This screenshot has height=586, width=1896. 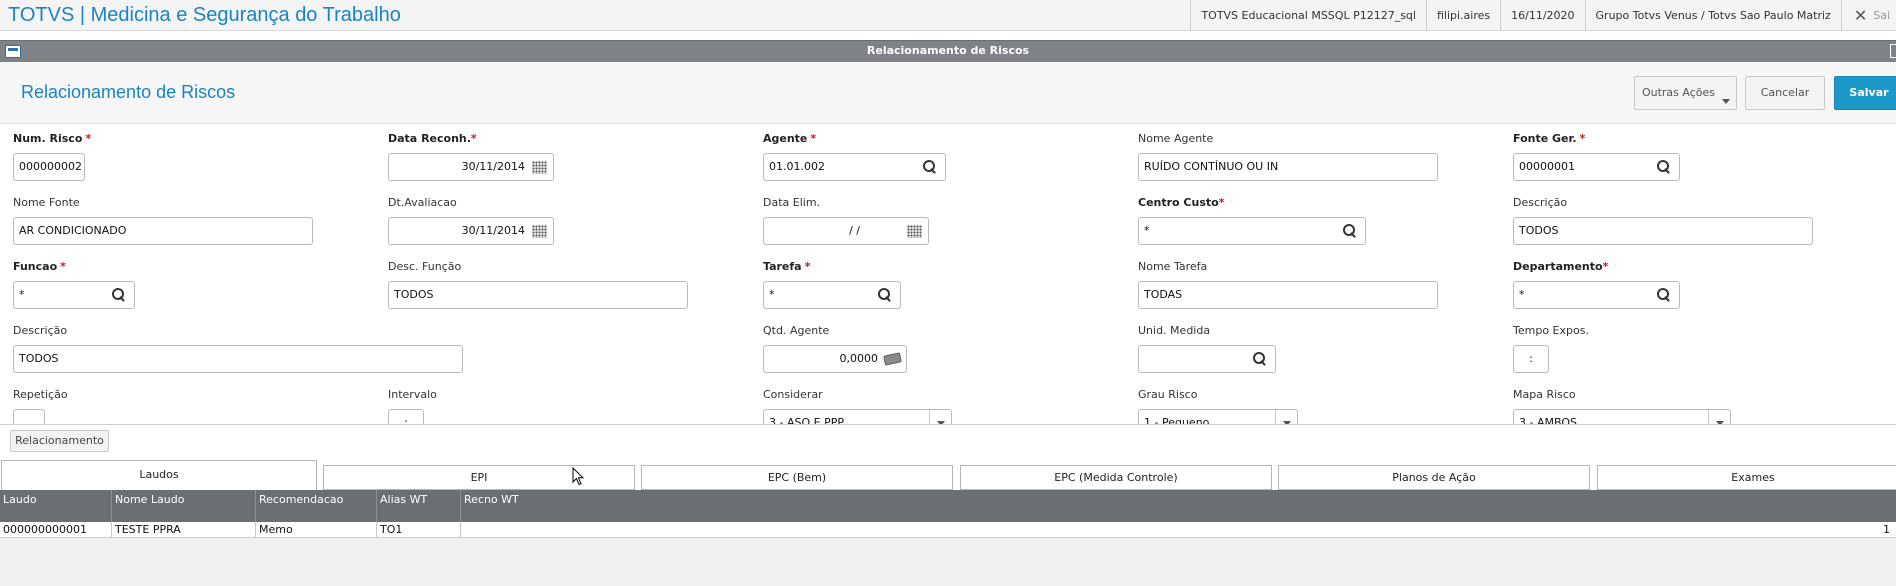 What do you see at coordinates (772, 294) in the screenshot?
I see `tarefa-value: *` at bounding box center [772, 294].